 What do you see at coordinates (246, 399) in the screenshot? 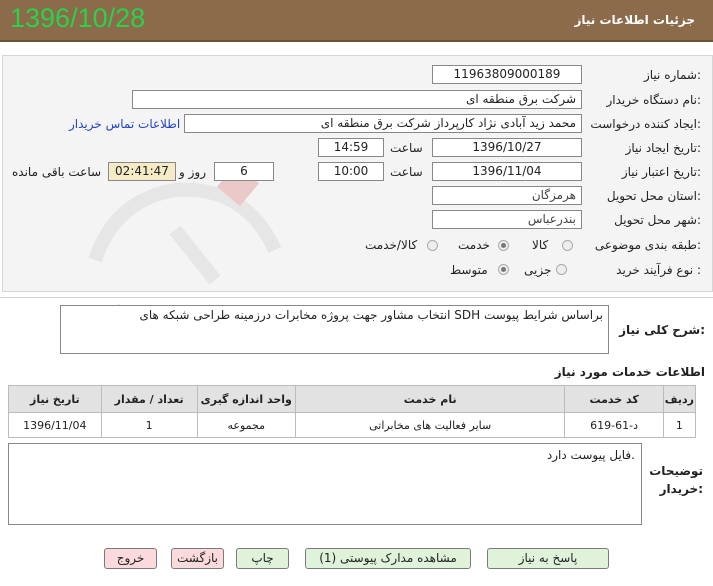
I see `col-unit: واحد اندازه گیری` at bounding box center [246, 399].